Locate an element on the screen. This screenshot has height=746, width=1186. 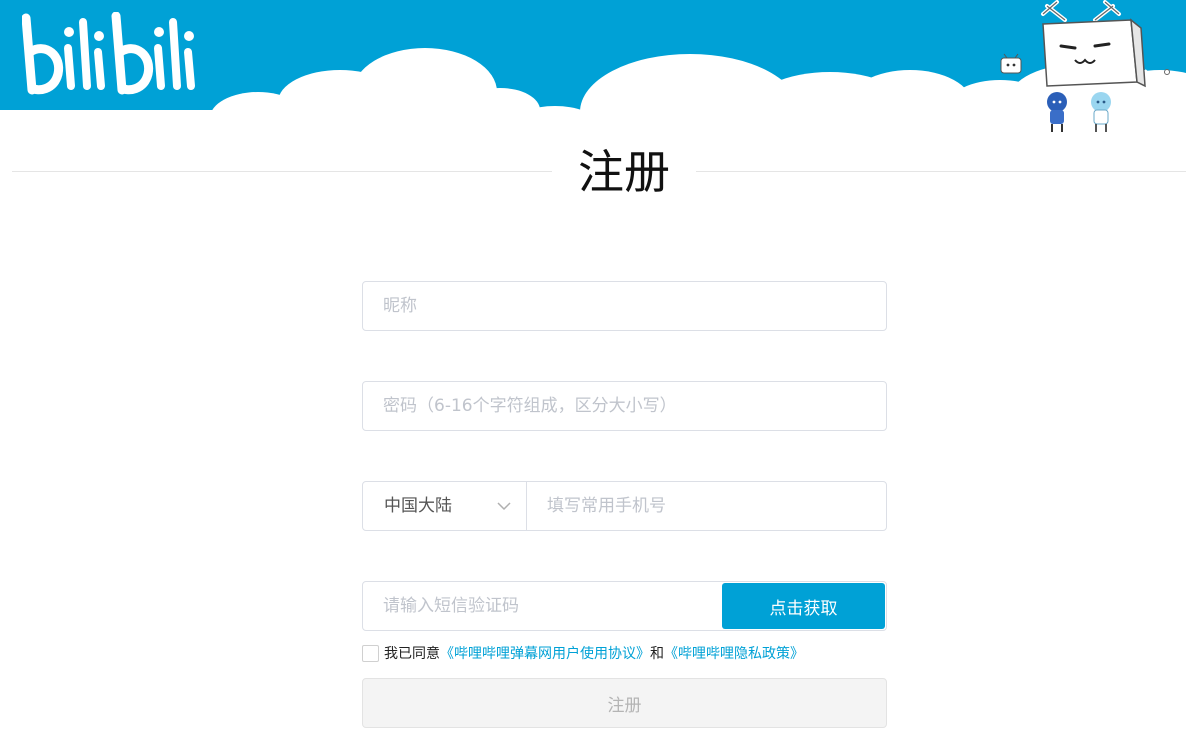
region-select-value: 中国大陆 is located at coordinates (418, 506).